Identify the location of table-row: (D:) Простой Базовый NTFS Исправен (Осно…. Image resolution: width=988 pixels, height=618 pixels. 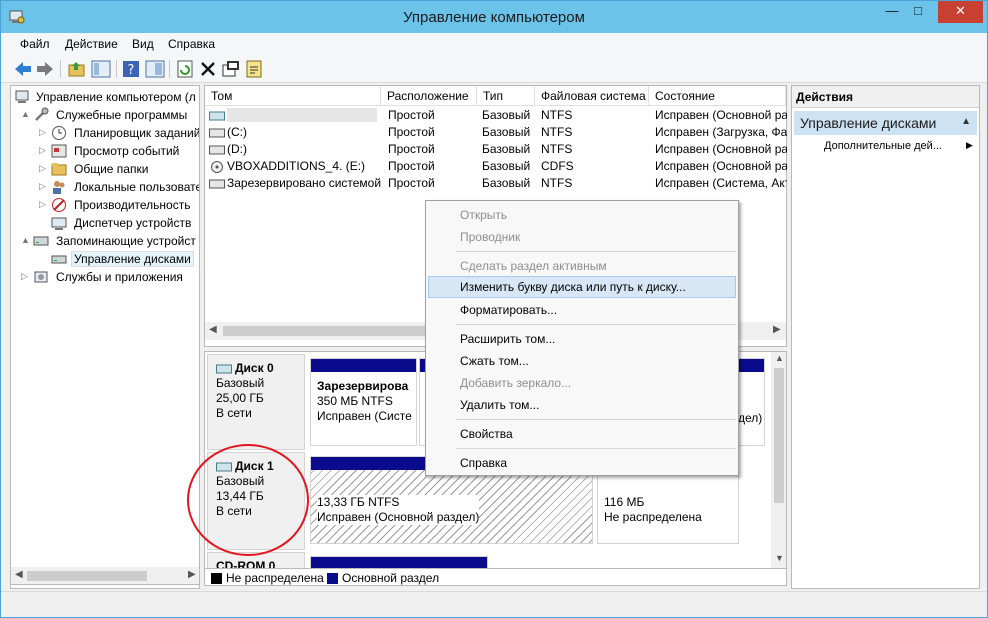
(496, 149).